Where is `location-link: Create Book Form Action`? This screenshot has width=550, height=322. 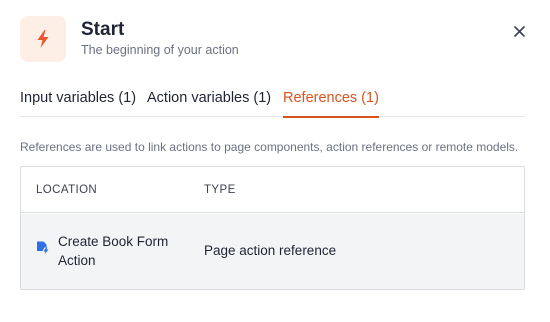
location-link: Create Book Form Action is located at coordinates (128, 251).